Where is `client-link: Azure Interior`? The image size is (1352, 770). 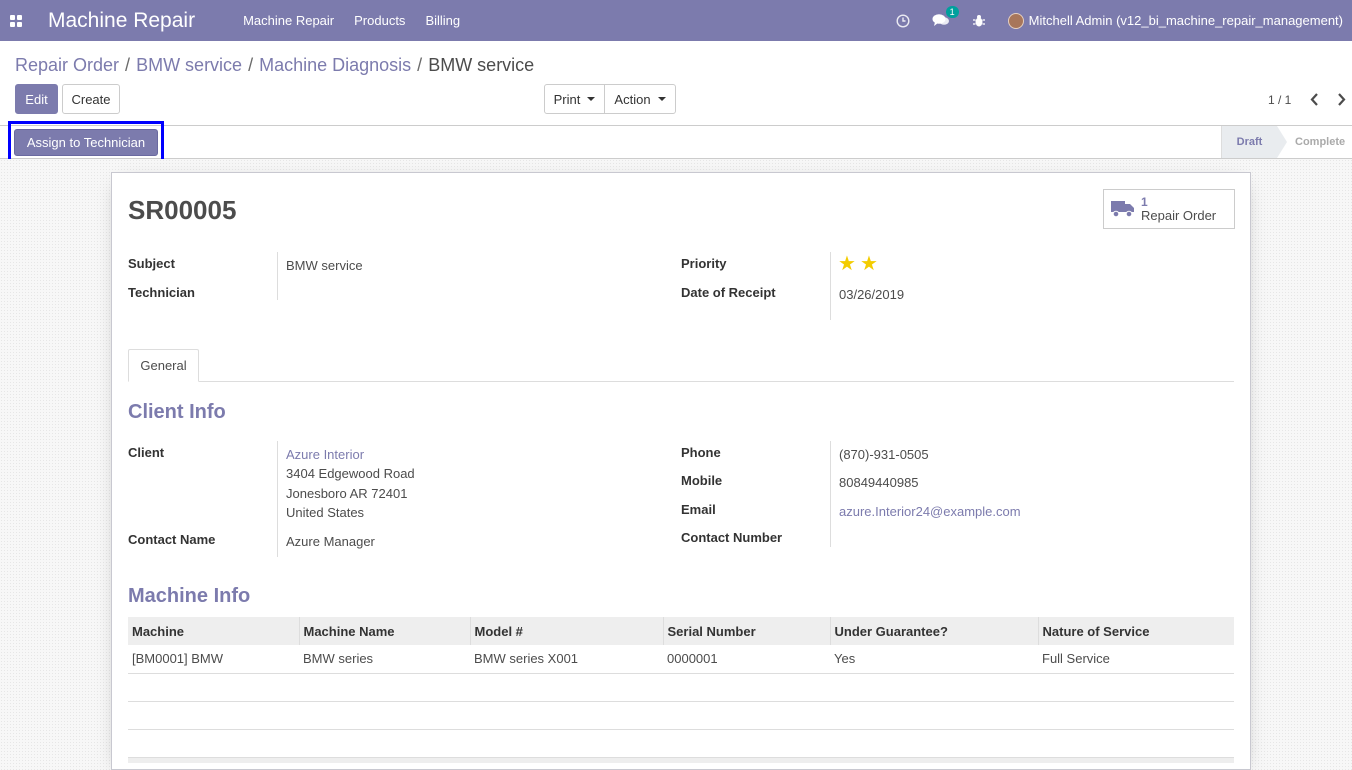 client-link: Azure Interior is located at coordinates (325, 454).